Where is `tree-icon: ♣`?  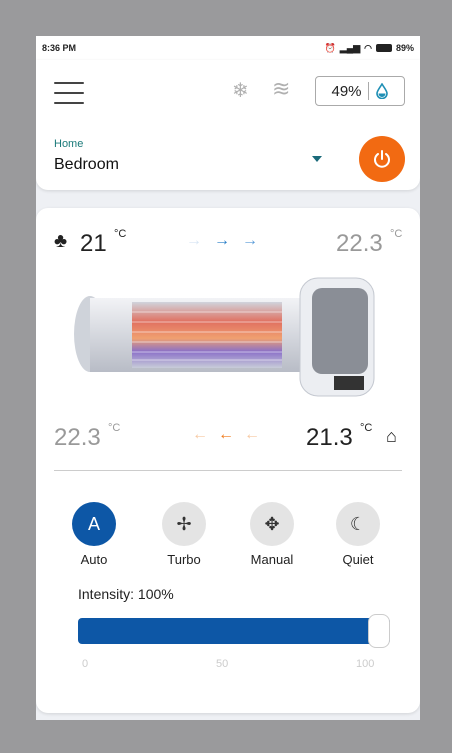
tree-icon: ♣ is located at coordinates (61, 241).